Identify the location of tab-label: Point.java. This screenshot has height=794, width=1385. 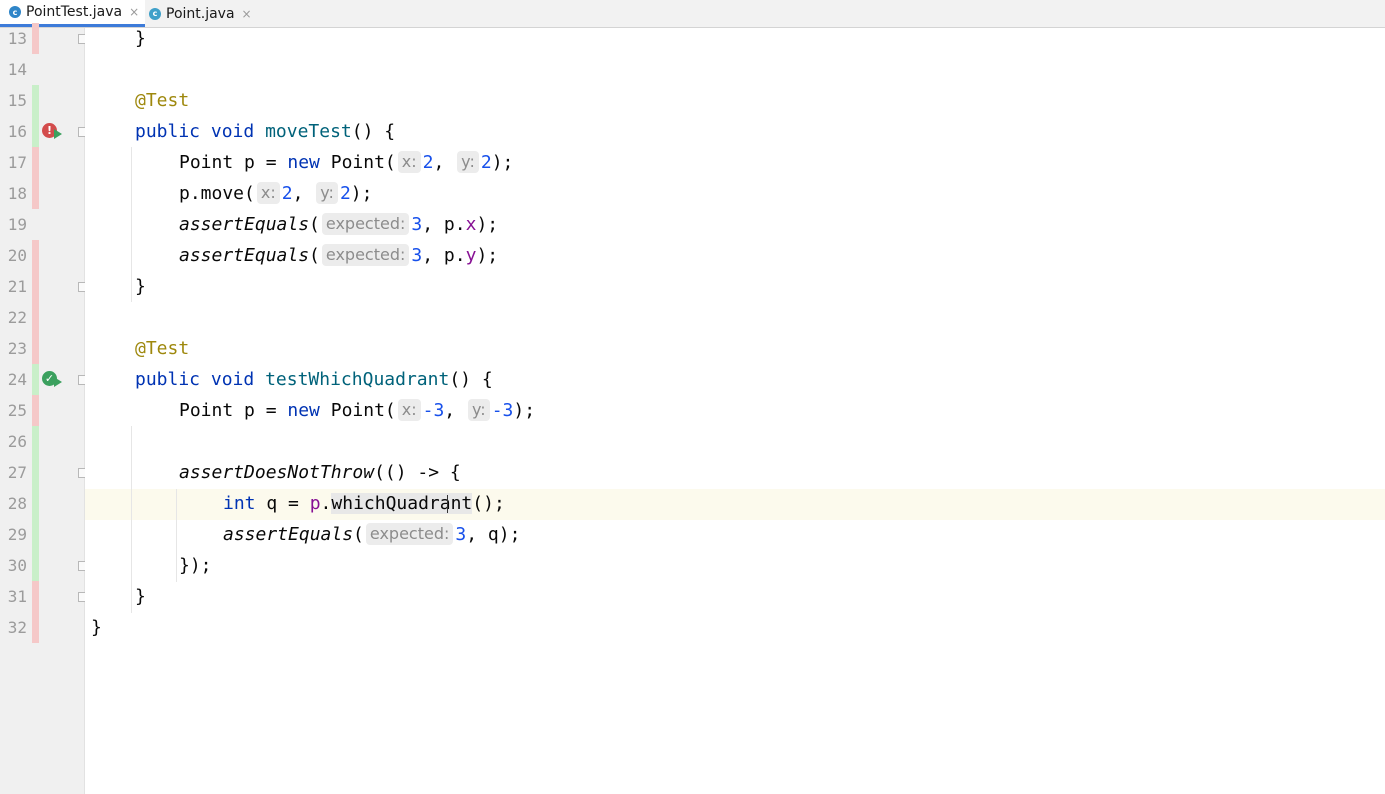
(200, 13).